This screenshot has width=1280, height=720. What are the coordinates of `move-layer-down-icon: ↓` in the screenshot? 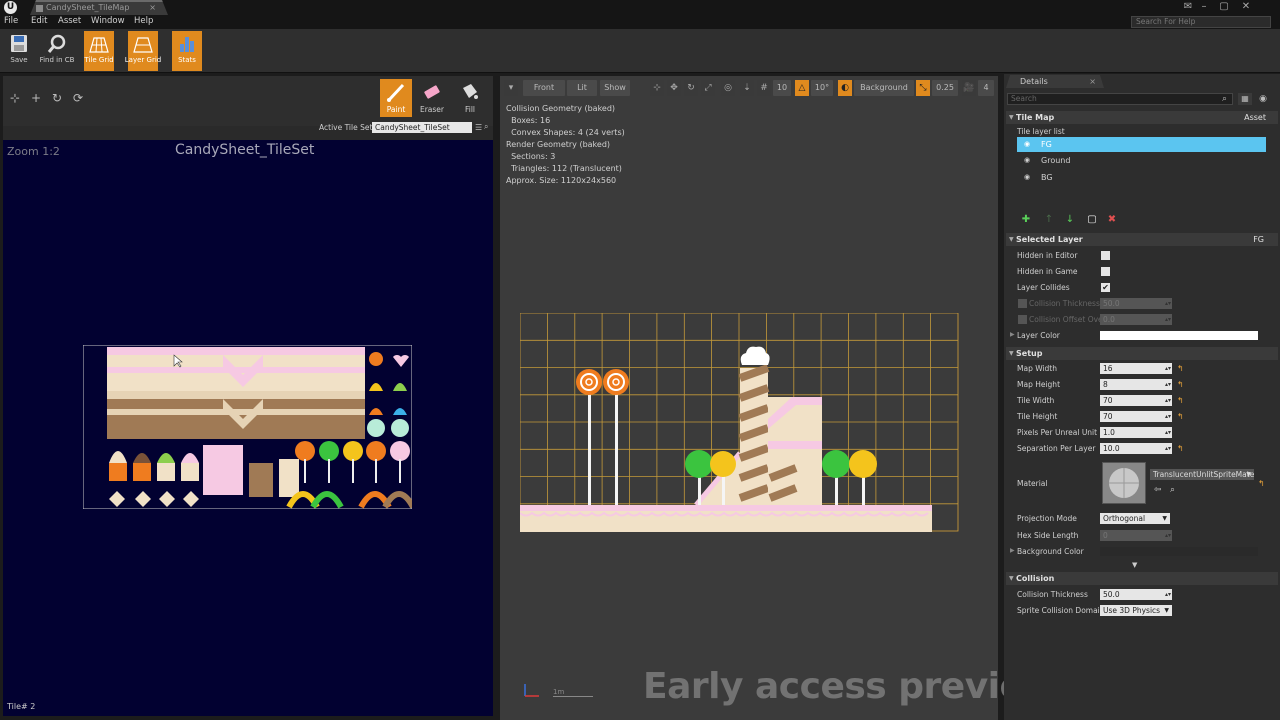 It's located at (1070, 220).